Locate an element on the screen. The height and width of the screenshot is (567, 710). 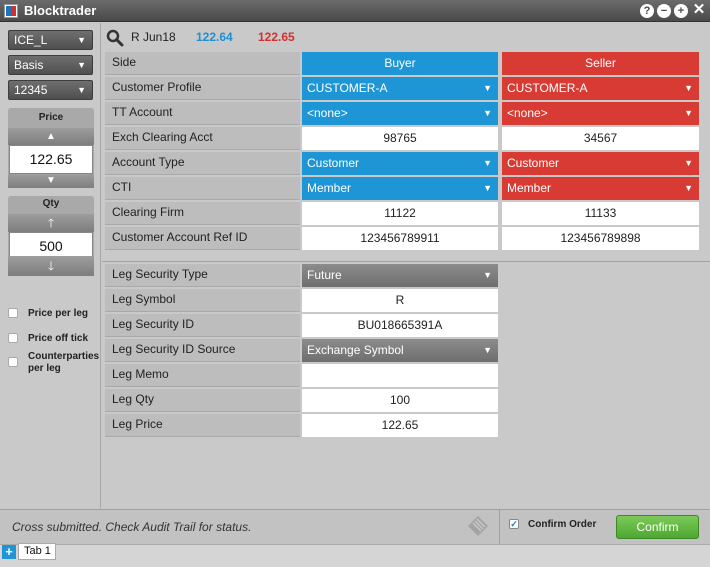
price-input: 122.65 is located at coordinates (51, 159).